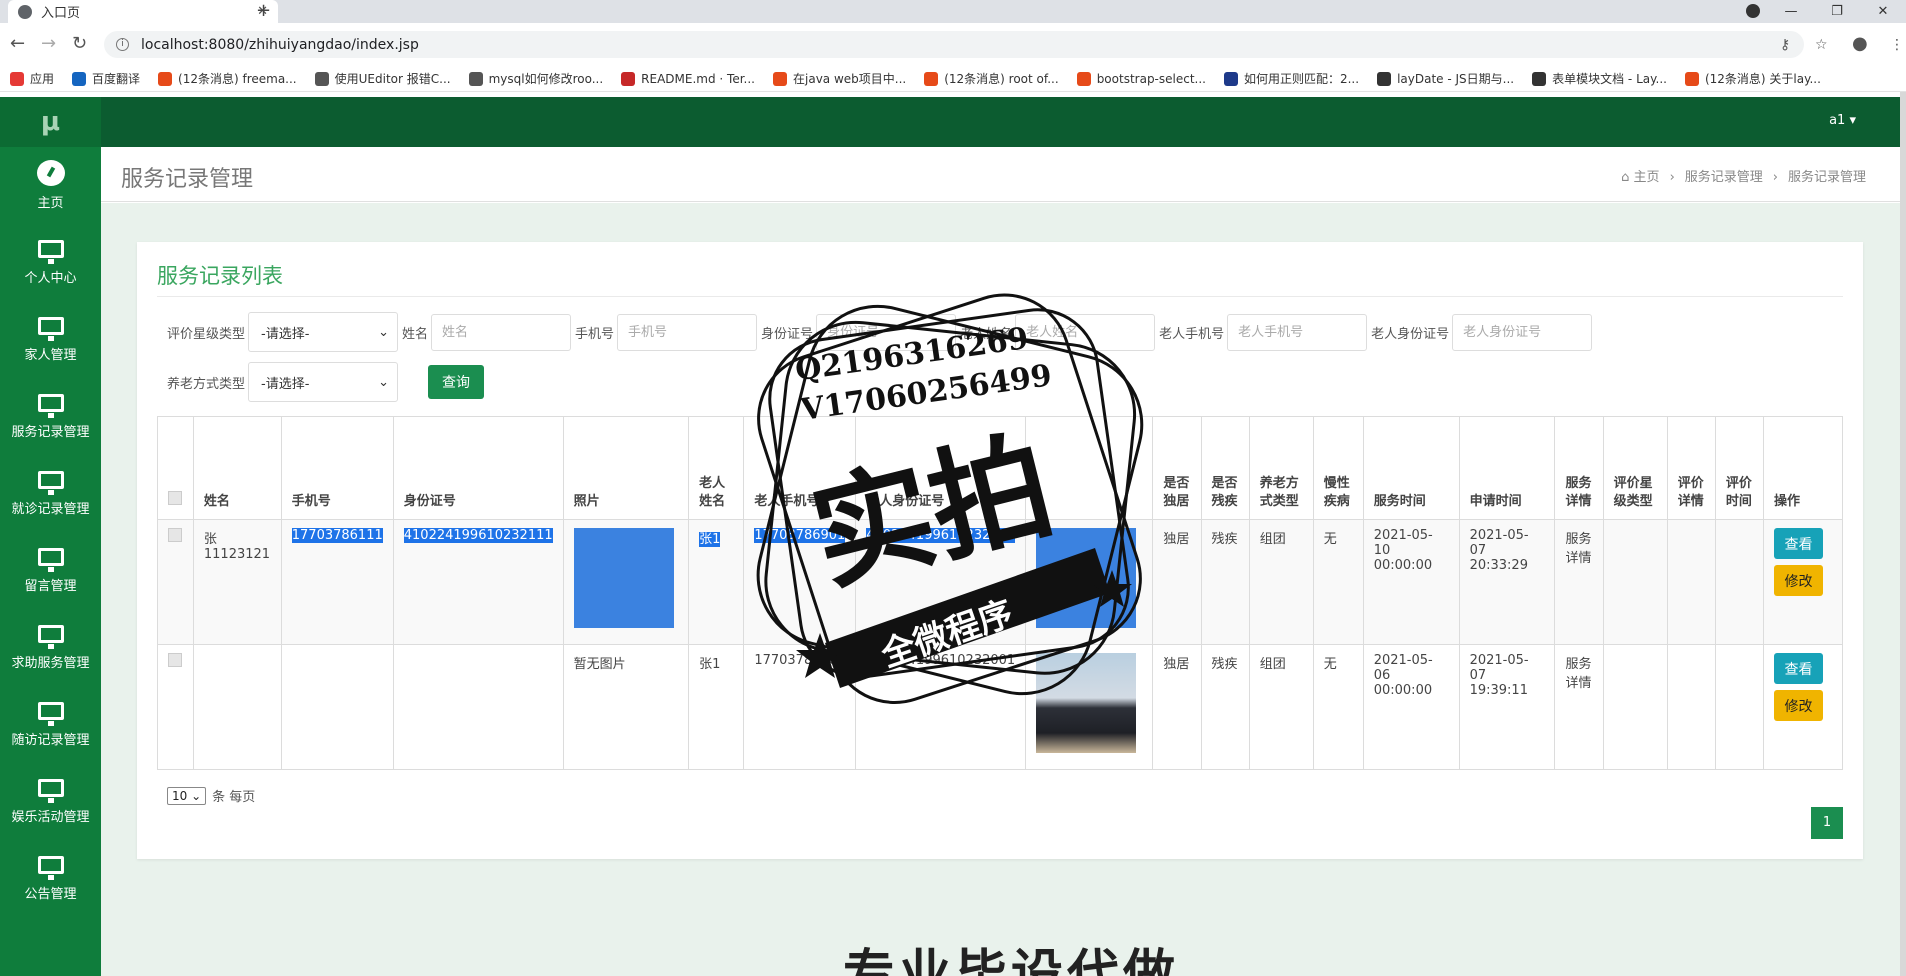  I want to click on sidebar-item-label: 留言管理, so click(50, 586).